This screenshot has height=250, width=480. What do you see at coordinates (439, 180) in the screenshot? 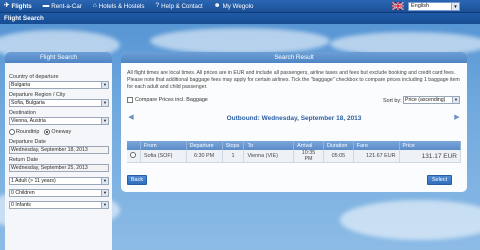
I see `select-button: Select` at bounding box center [439, 180].